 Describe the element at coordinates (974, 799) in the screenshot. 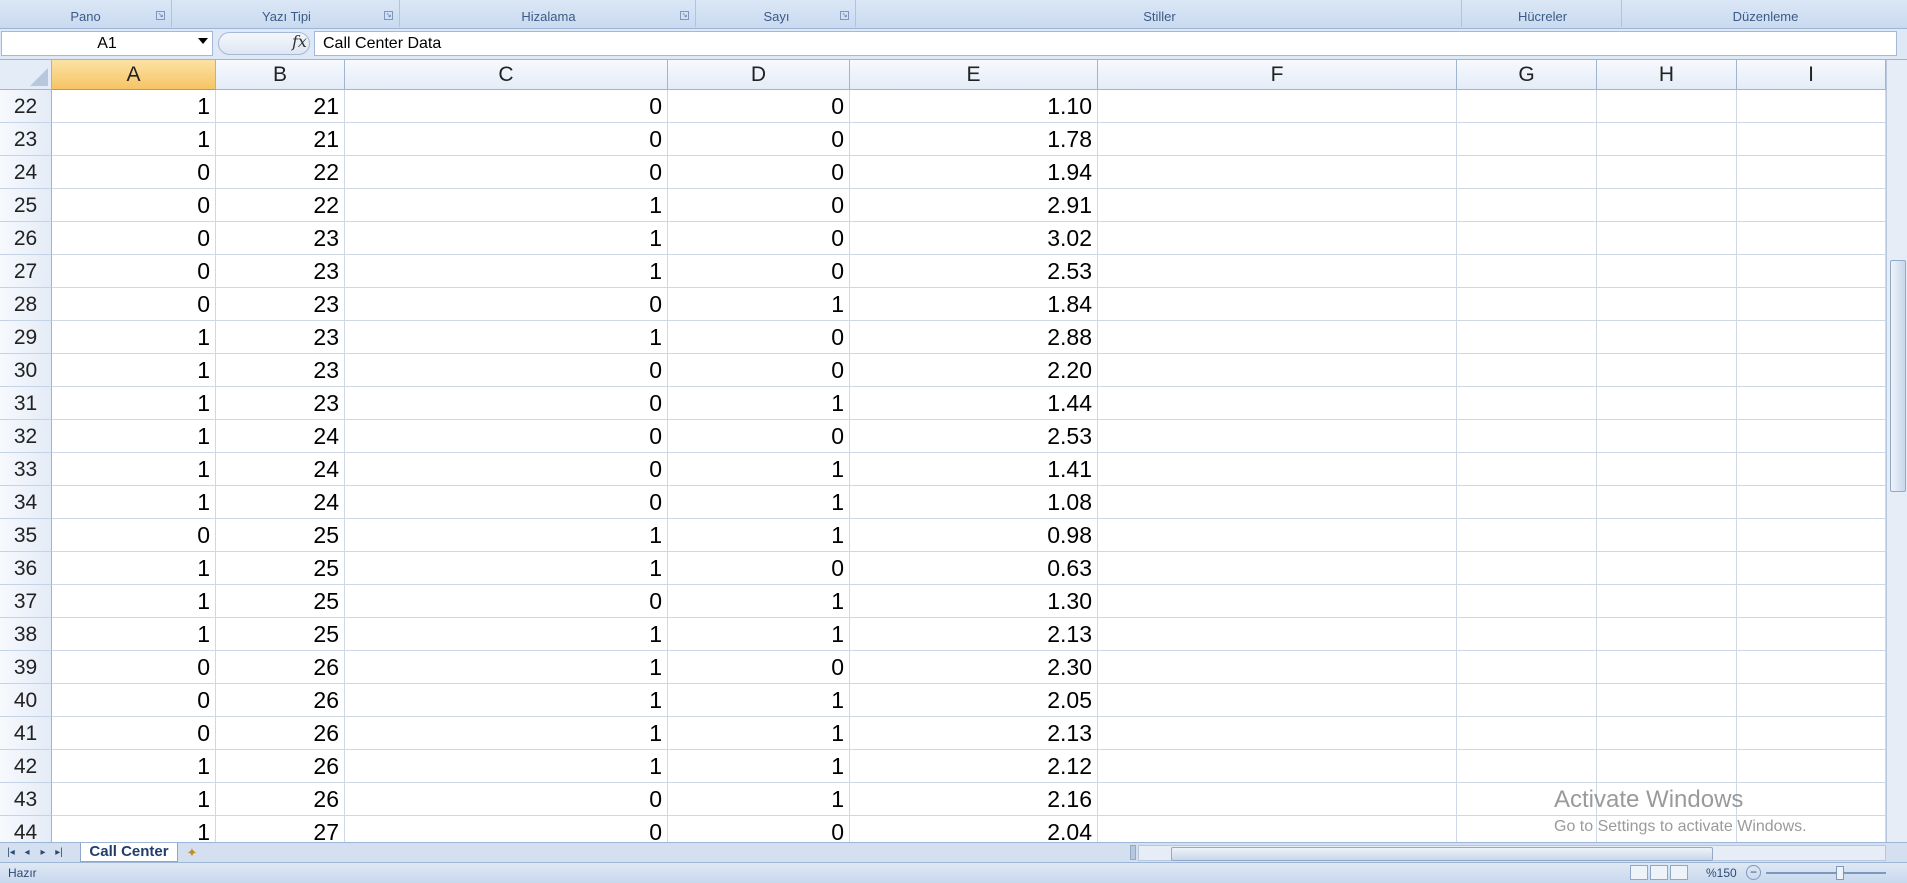

I see `cell-e: 2.16` at that location.